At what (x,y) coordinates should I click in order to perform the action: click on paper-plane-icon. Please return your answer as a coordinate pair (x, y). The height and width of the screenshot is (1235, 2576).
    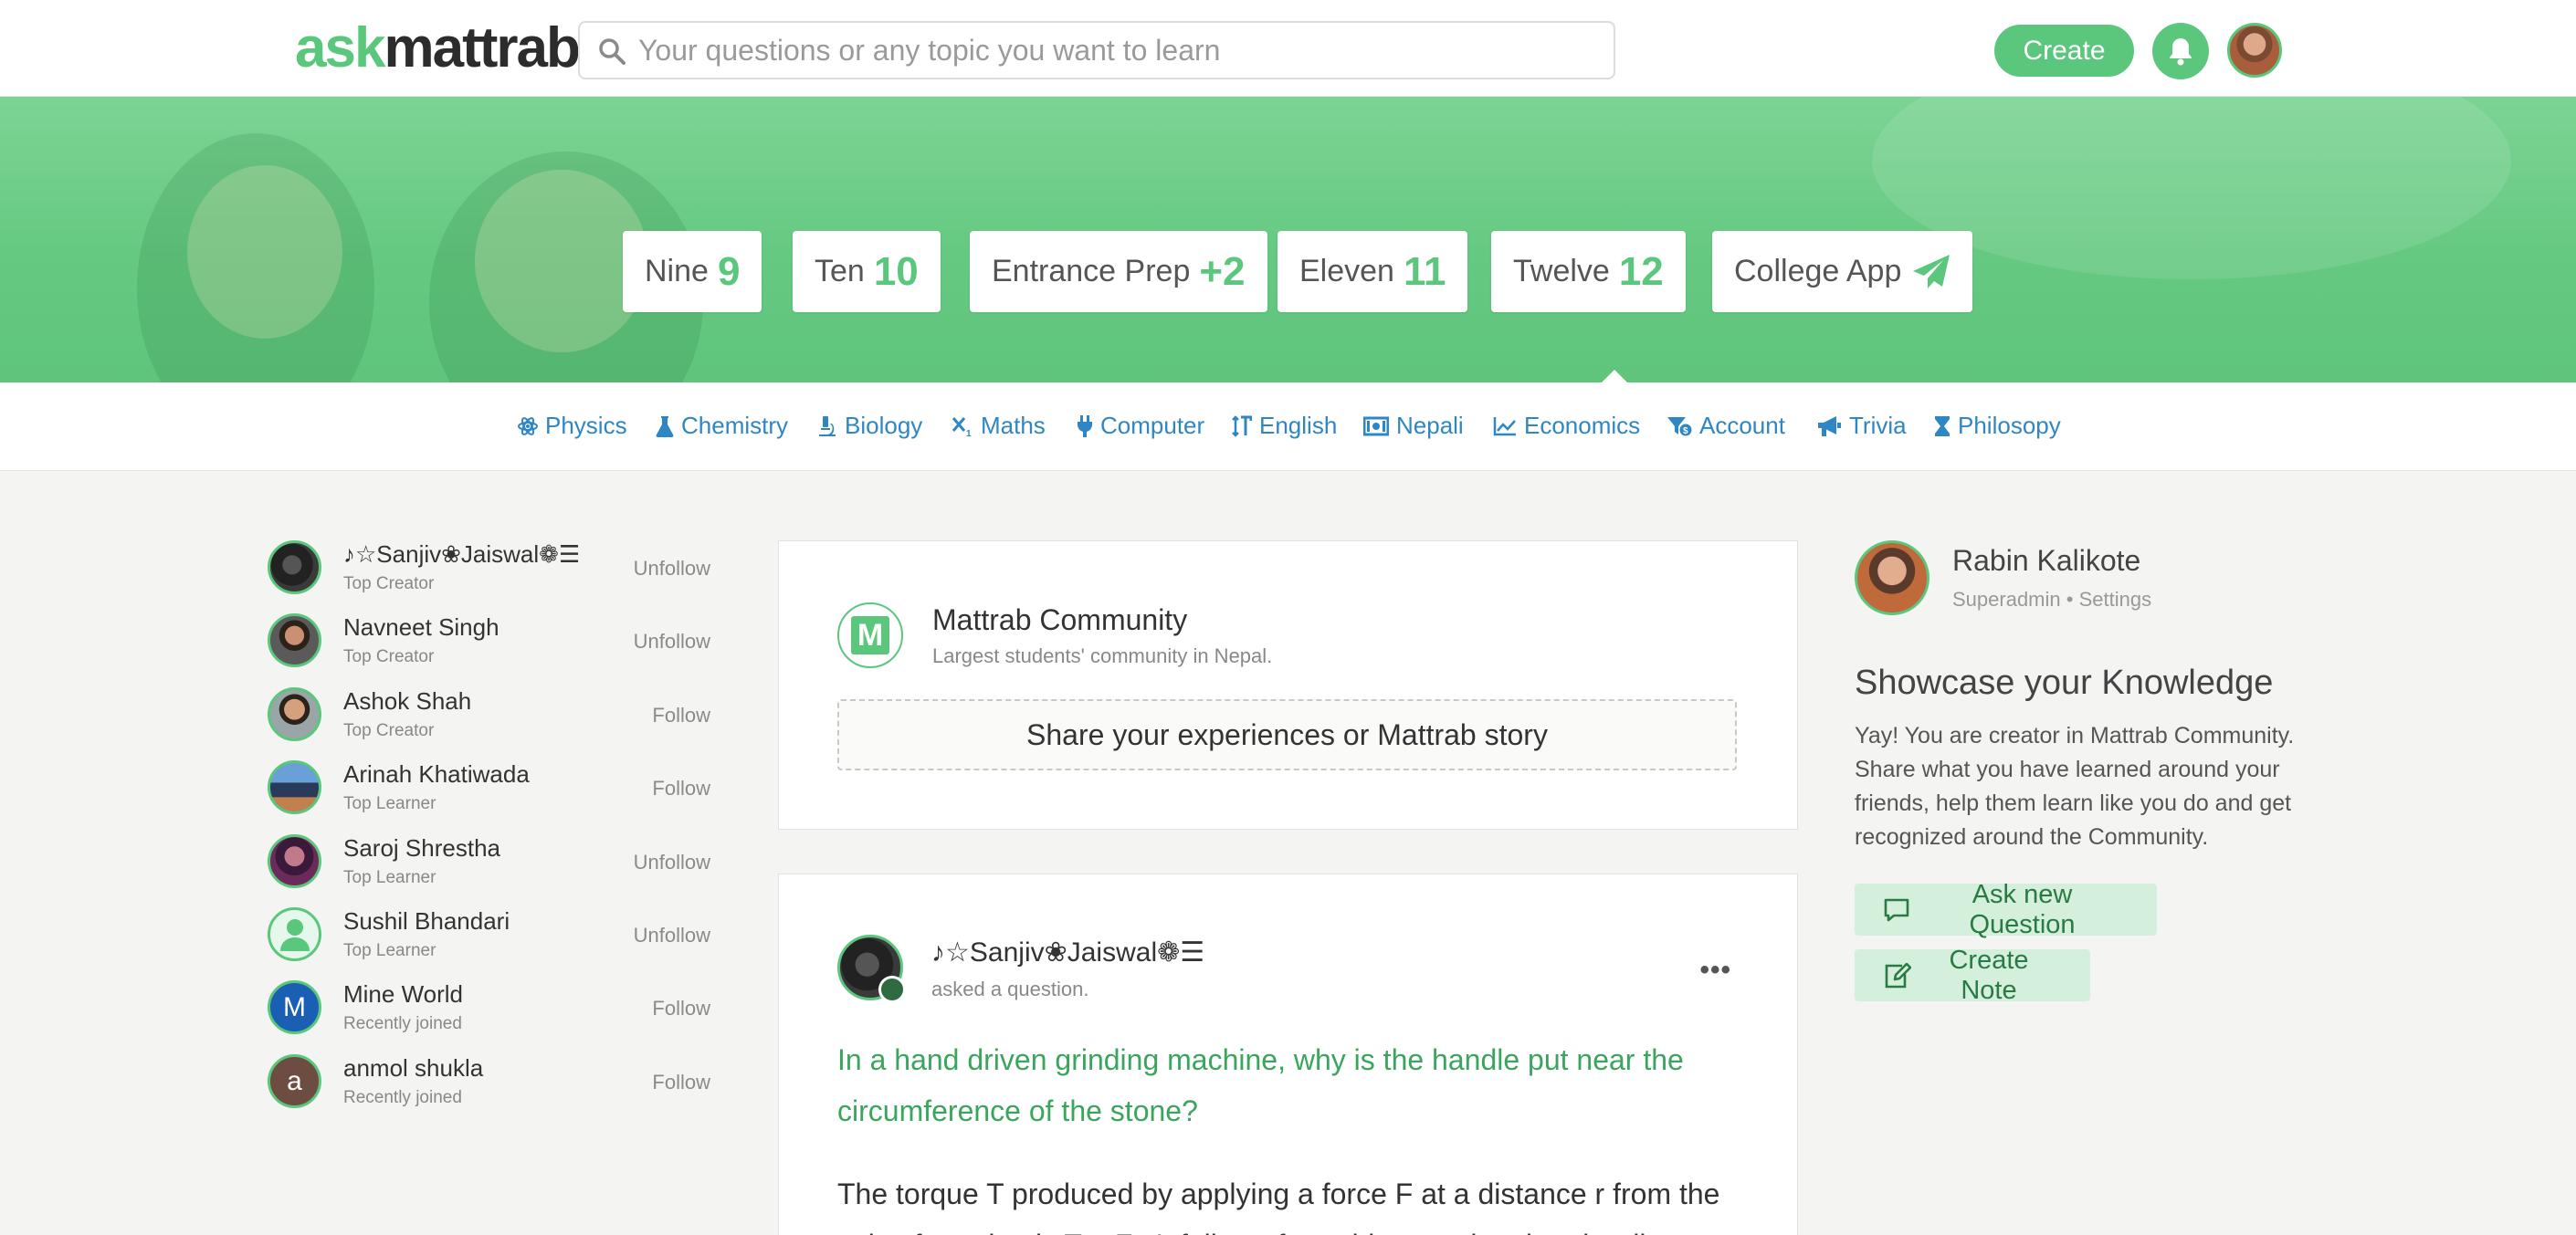
    Looking at the image, I should click on (1931, 271).